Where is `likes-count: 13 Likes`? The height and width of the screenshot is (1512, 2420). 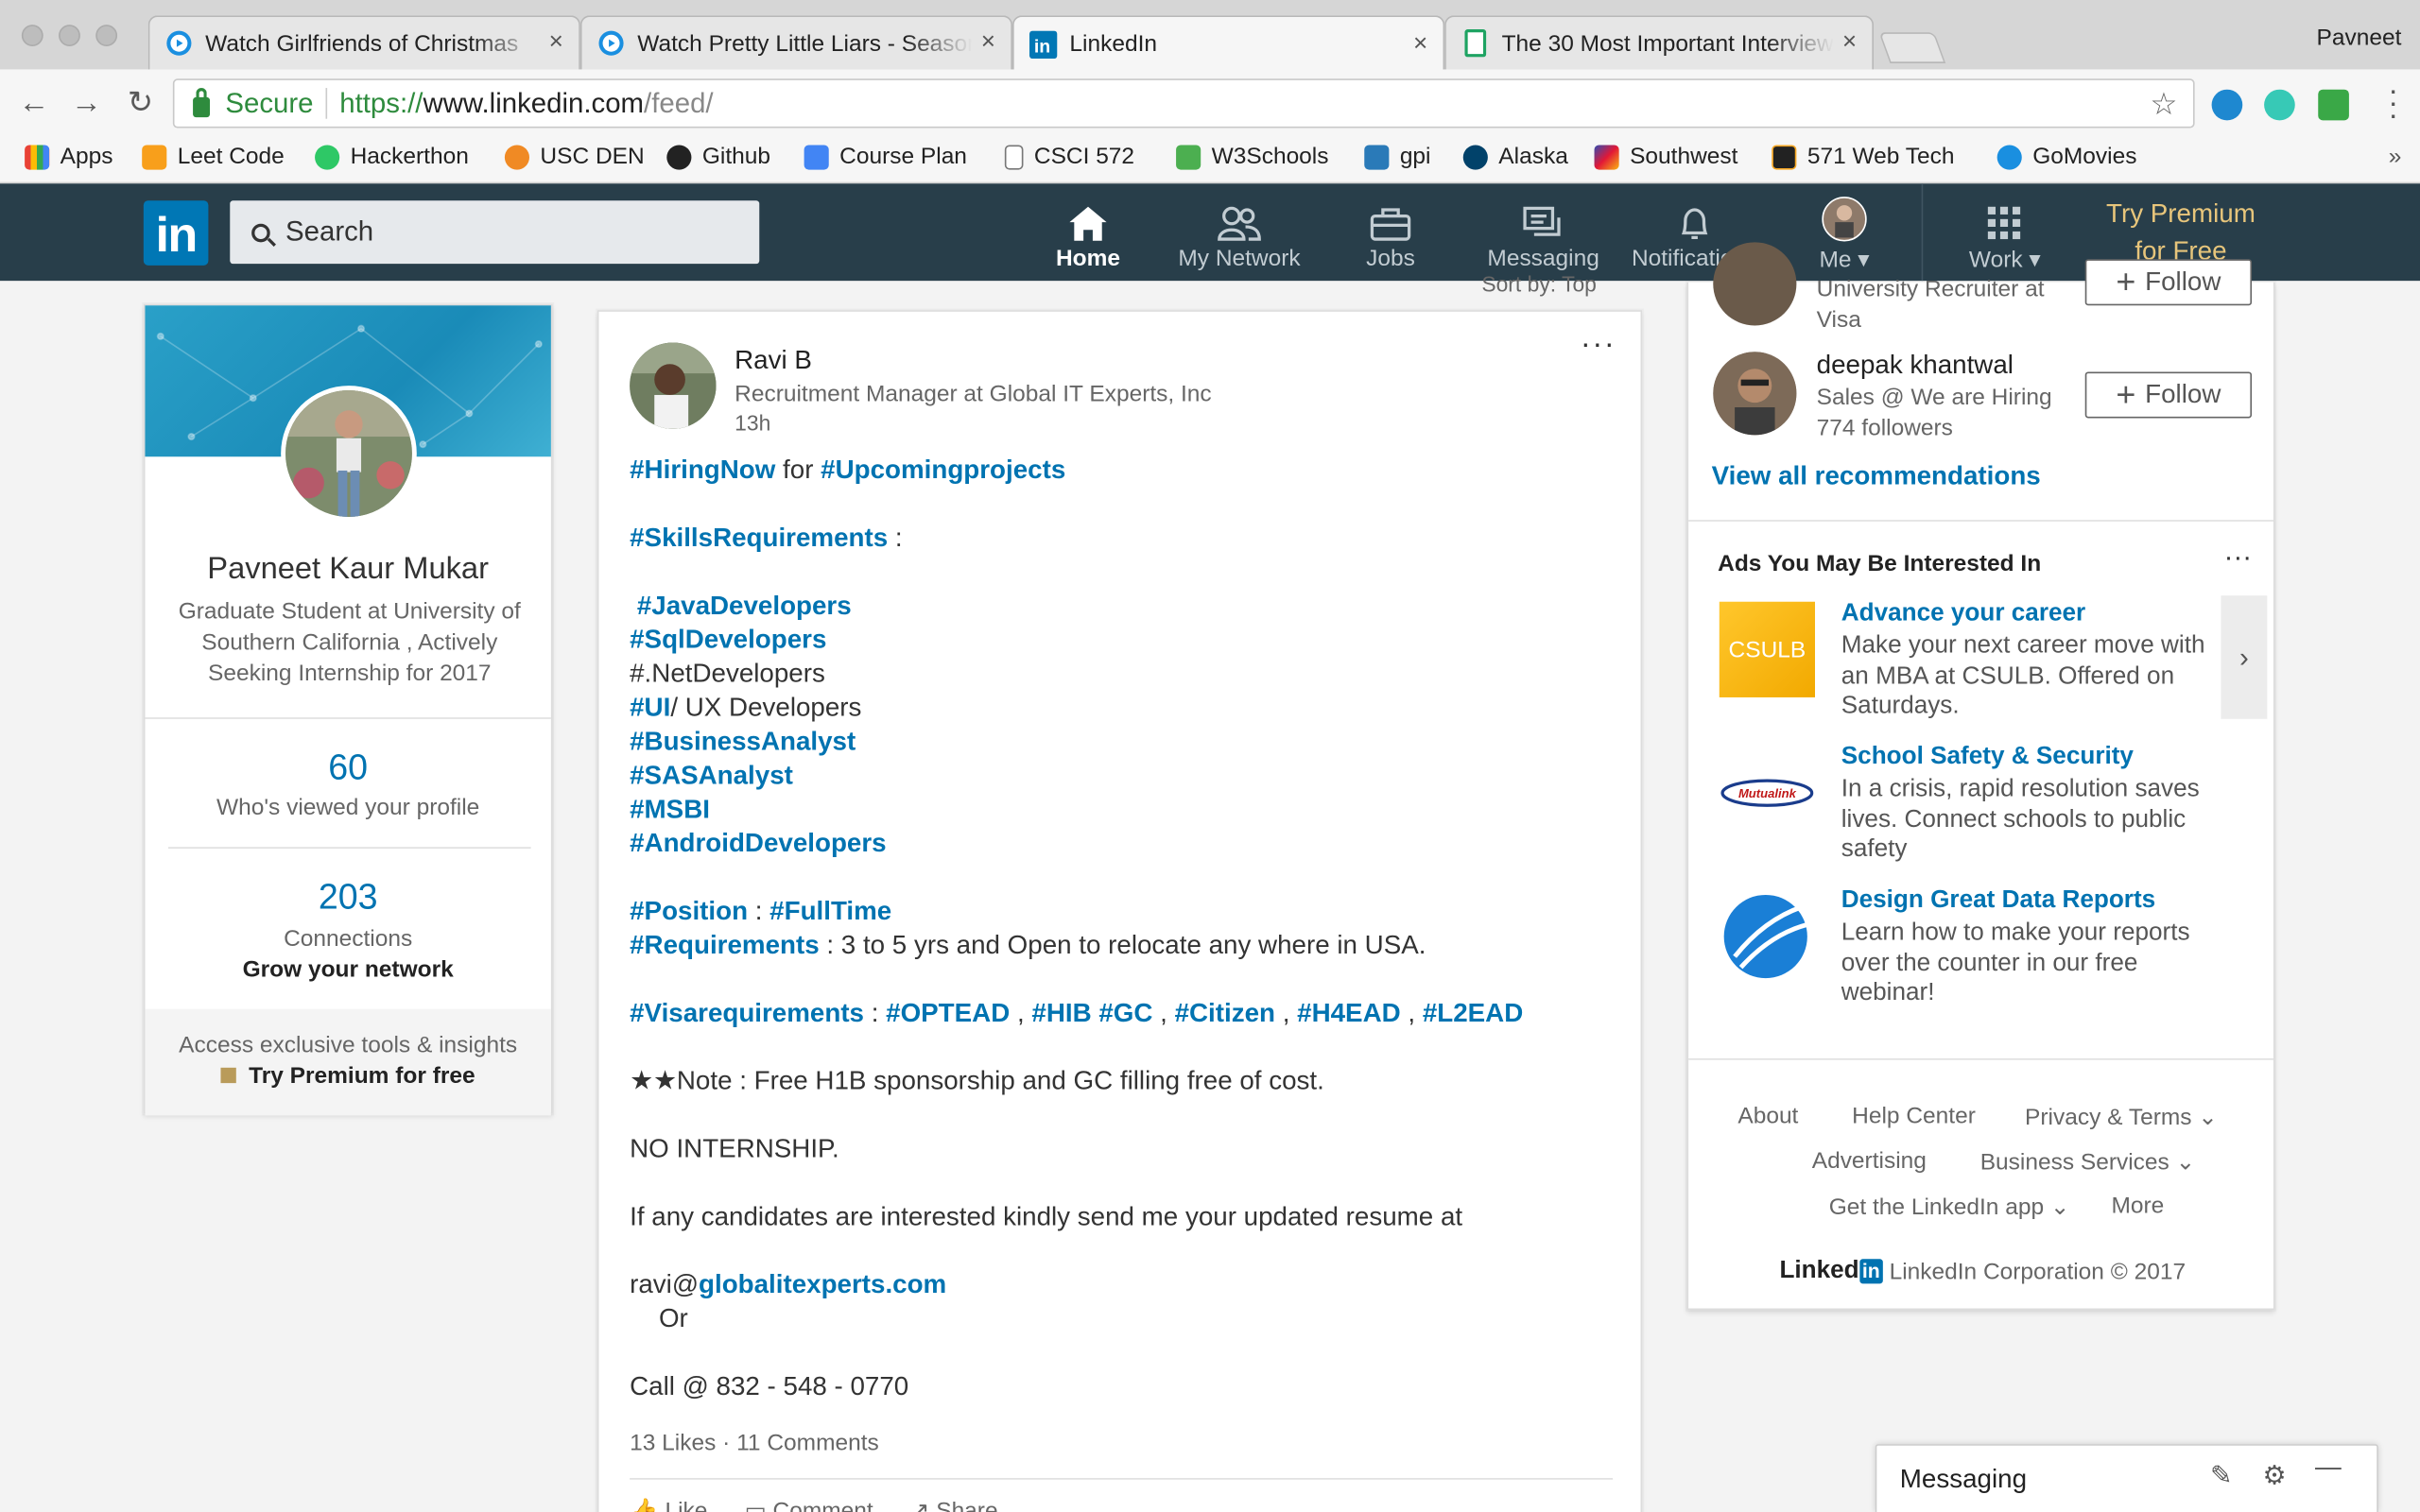 likes-count: 13 Likes is located at coordinates (673, 1443).